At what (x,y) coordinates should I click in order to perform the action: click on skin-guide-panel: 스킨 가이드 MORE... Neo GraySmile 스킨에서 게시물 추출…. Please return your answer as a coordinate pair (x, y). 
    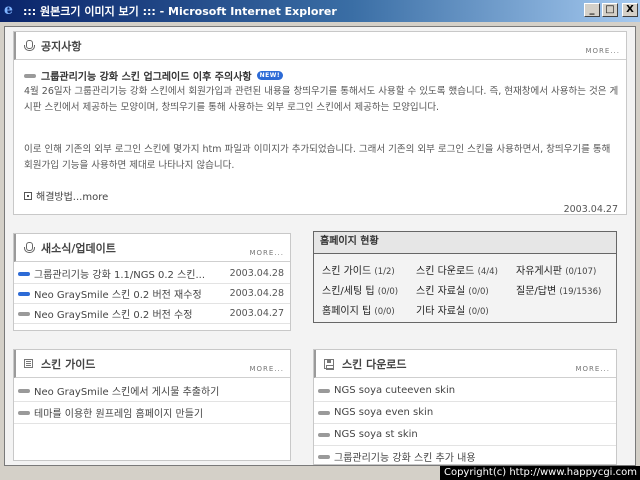
    Looking at the image, I should click on (152, 405).